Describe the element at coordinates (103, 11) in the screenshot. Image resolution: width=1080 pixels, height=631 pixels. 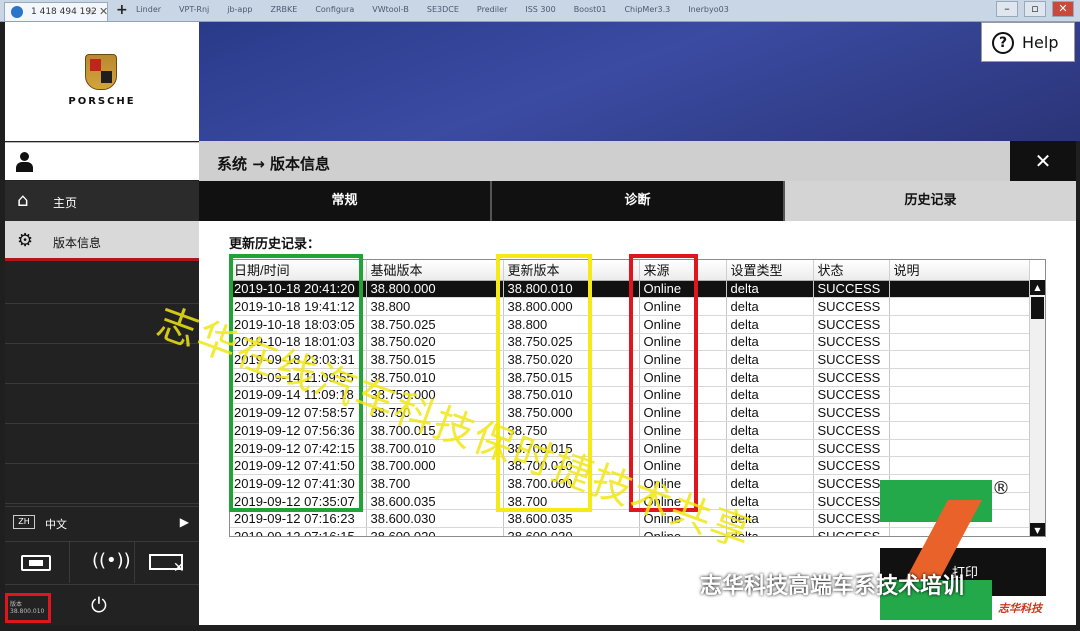
I see `close-icon: ✕` at that location.